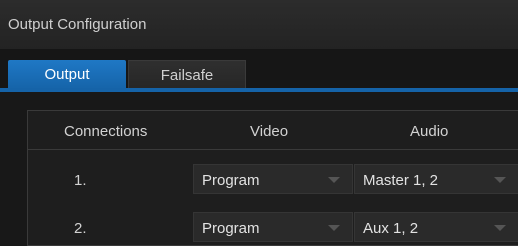 This screenshot has height=246, width=518. What do you see at coordinates (273, 227) in the screenshot?
I see `row-2-video-dropdown: Program` at bounding box center [273, 227].